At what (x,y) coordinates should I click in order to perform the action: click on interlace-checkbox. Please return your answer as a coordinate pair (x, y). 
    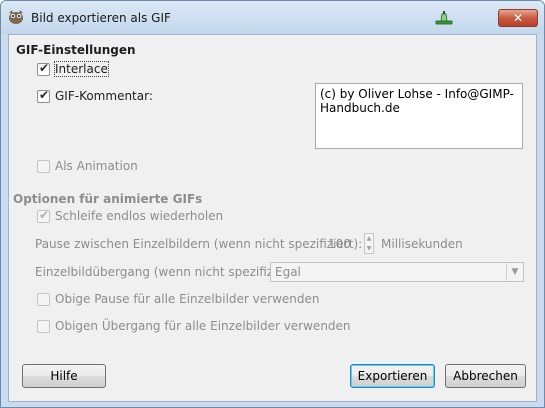
    Looking at the image, I should click on (43, 68).